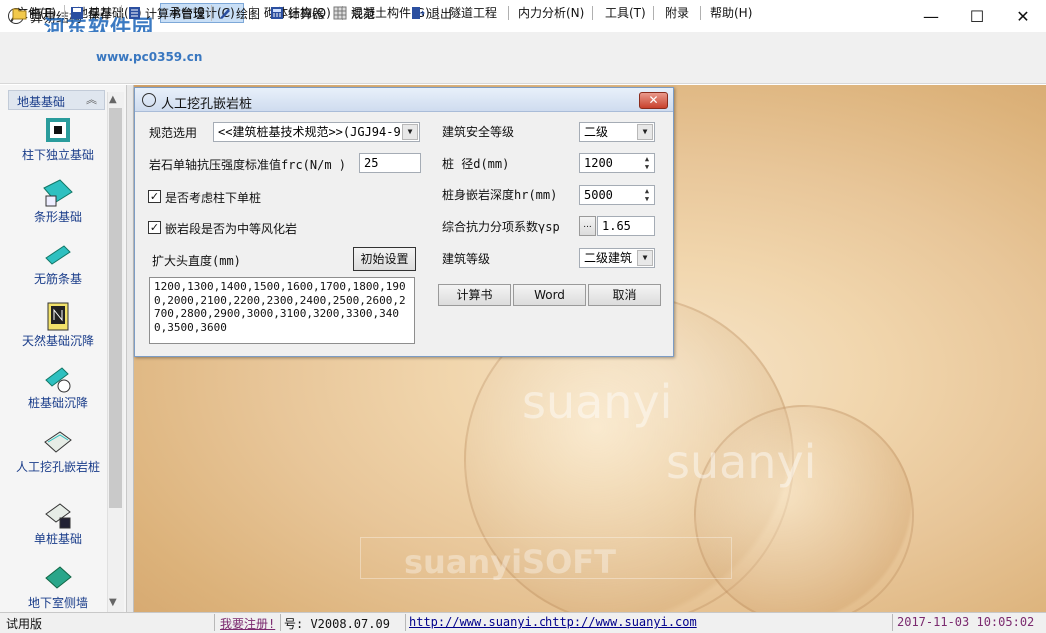 This screenshot has height=633, width=1046. What do you see at coordinates (247, 623) in the screenshot?
I see `register-link: 我要注册!` at bounding box center [247, 623].